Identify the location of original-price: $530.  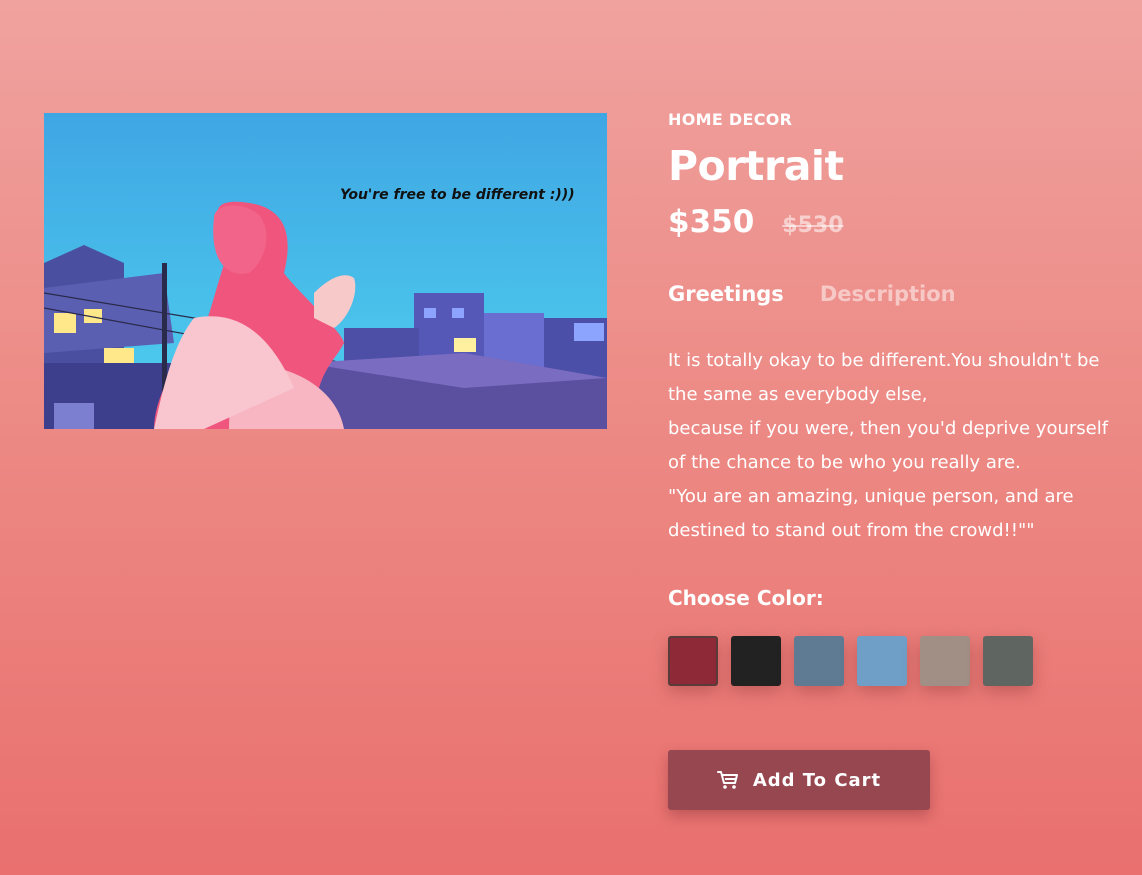
(813, 225).